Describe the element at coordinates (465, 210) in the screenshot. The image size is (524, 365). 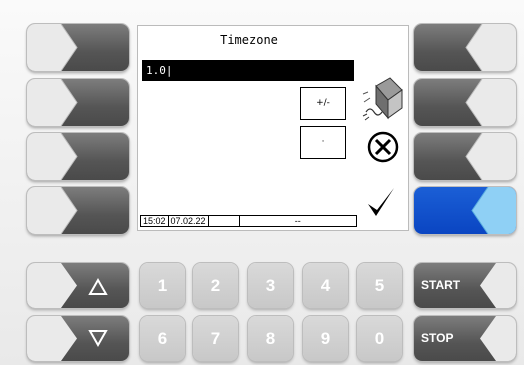
I see `right-softkey-4-confirm` at that location.